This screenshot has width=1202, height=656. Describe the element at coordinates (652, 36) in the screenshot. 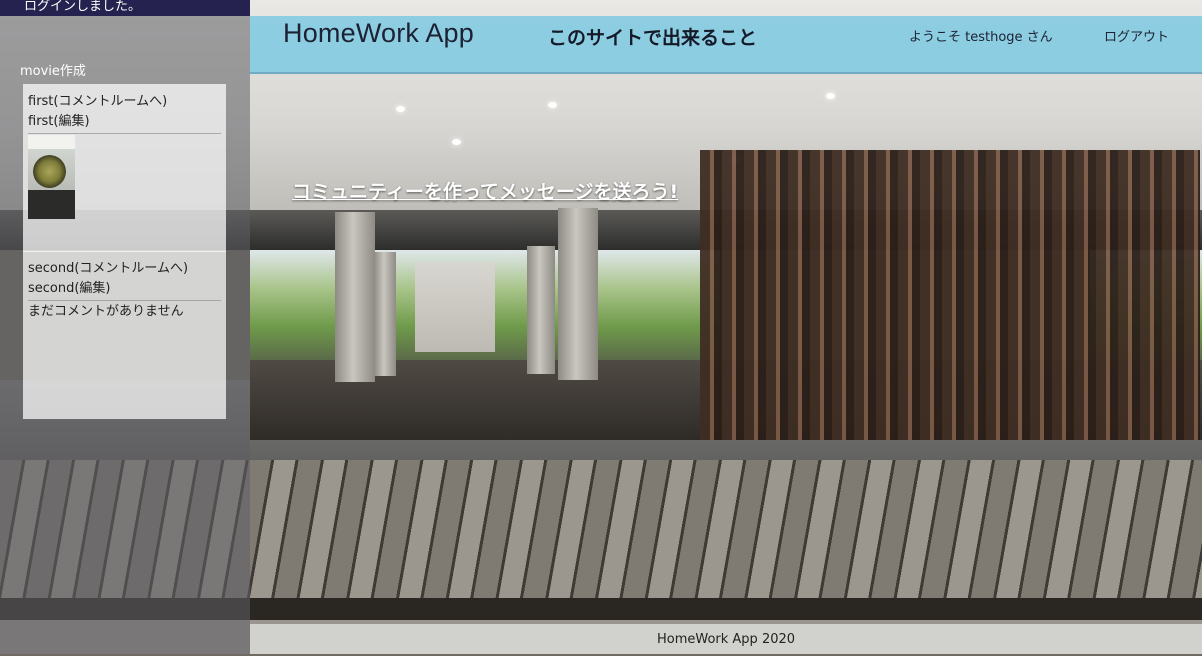

I see `about-link: このサイトで出来ること` at that location.